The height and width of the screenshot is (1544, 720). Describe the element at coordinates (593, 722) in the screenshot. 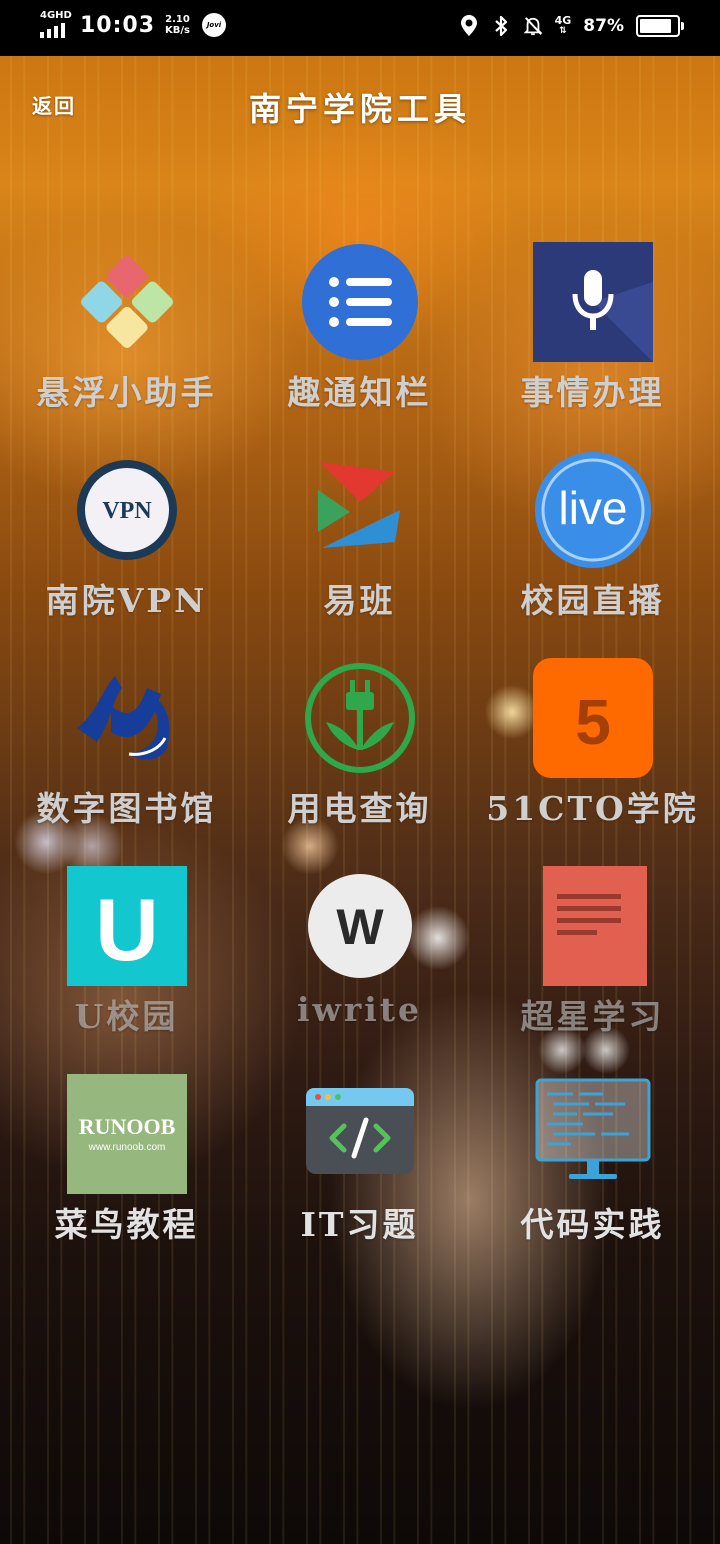

I see `51cto-icon-text: 5` at that location.